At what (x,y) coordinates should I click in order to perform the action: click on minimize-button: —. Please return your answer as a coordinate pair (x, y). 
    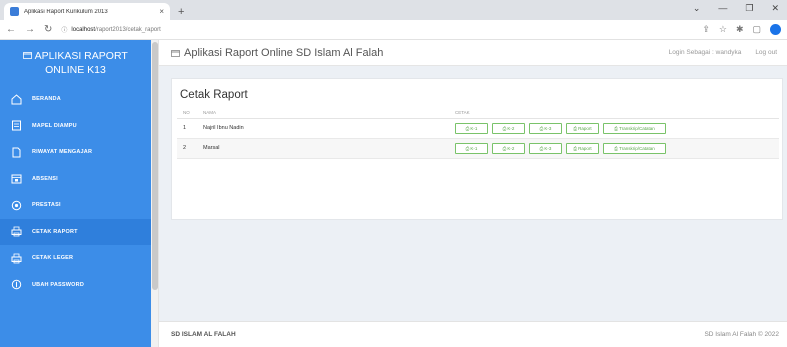
    Looking at the image, I should click on (722, 8).